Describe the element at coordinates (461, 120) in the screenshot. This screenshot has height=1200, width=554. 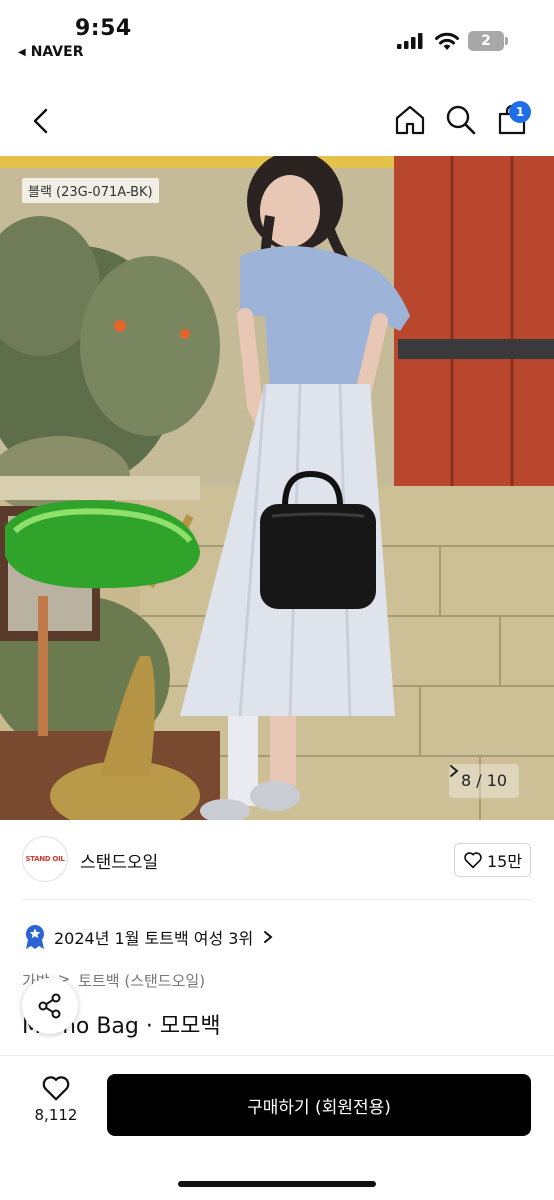
I see `search-icon` at that location.